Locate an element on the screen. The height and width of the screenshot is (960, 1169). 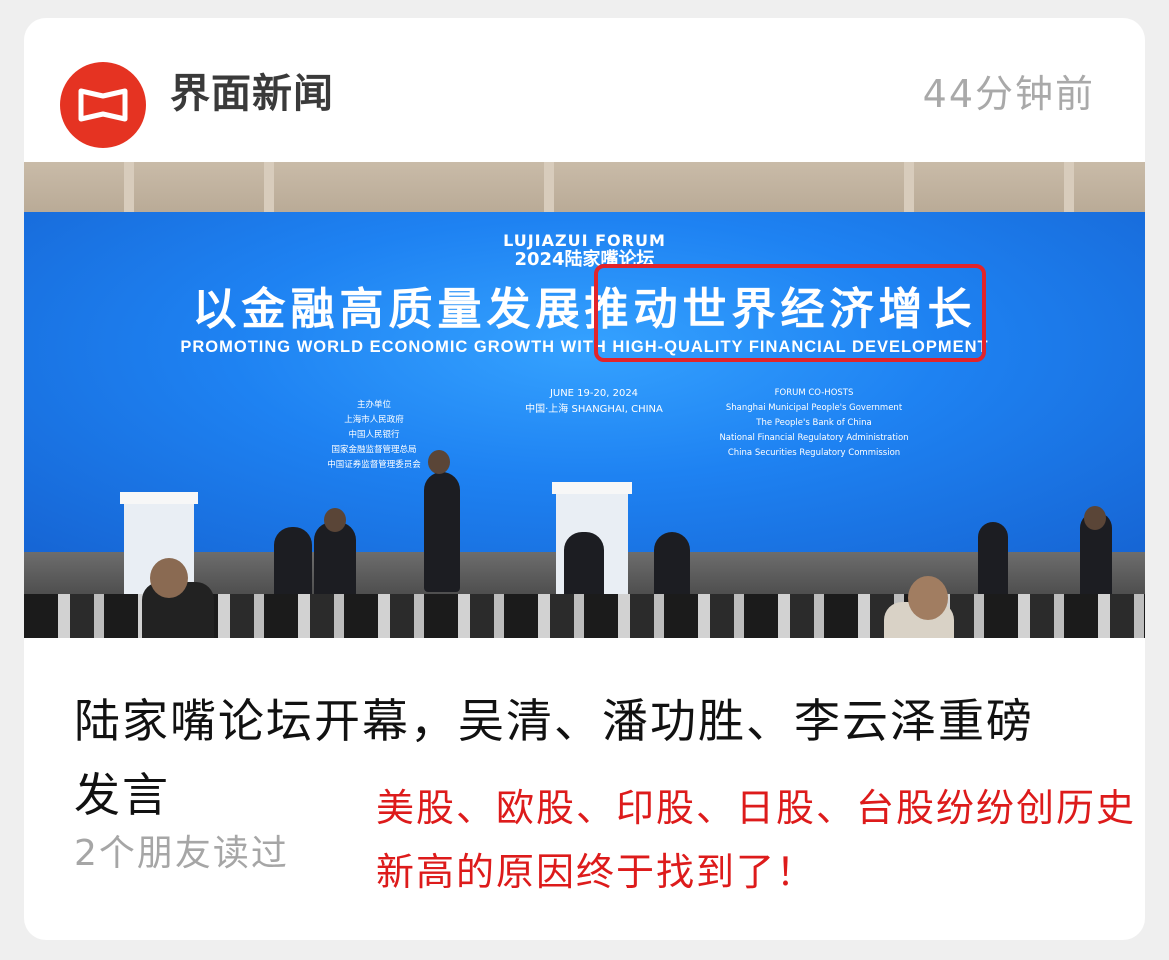
host-line: Shanghai Municipal People's Government is located at coordinates (814, 408).